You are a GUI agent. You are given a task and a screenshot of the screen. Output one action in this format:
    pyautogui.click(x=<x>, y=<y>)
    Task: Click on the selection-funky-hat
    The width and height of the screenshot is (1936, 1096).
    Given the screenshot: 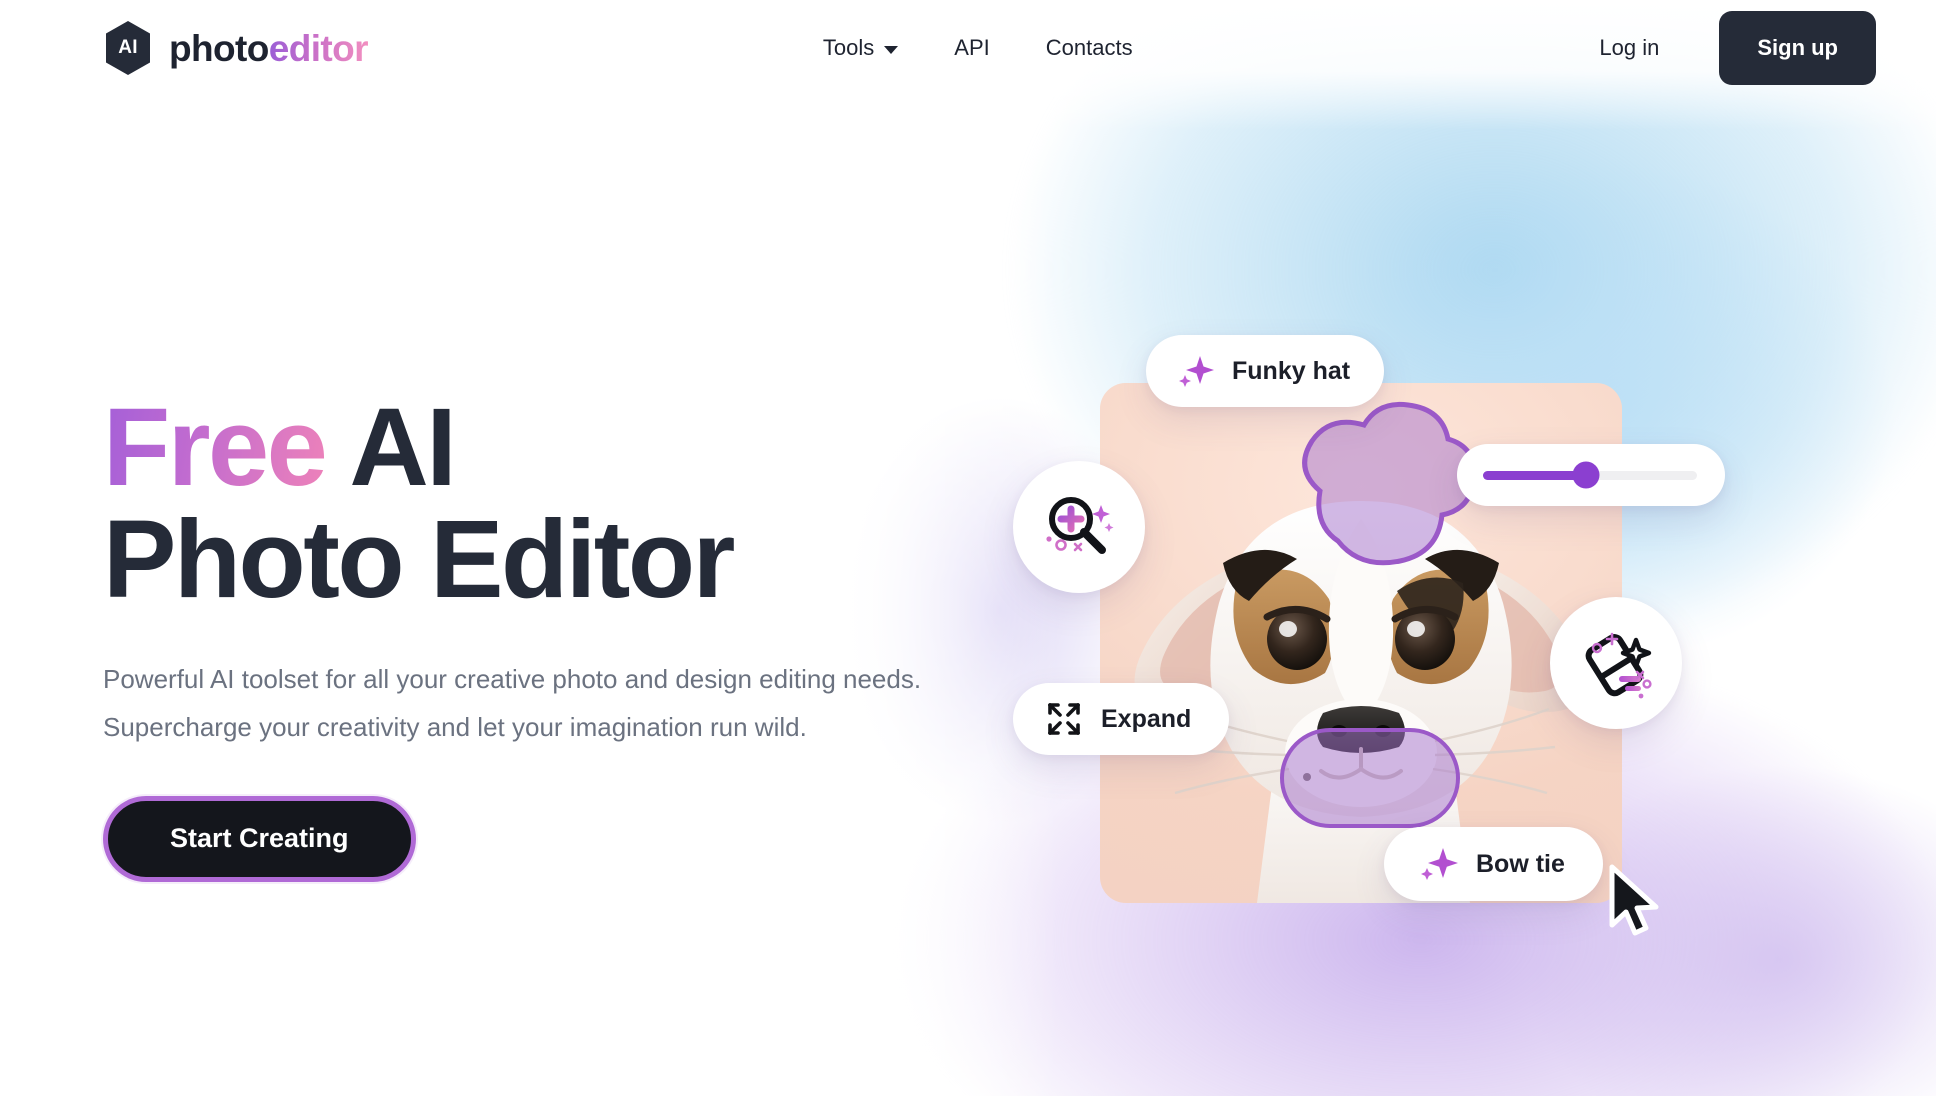 What is the action you would take?
    pyautogui.click(x=1365, y=485)
    